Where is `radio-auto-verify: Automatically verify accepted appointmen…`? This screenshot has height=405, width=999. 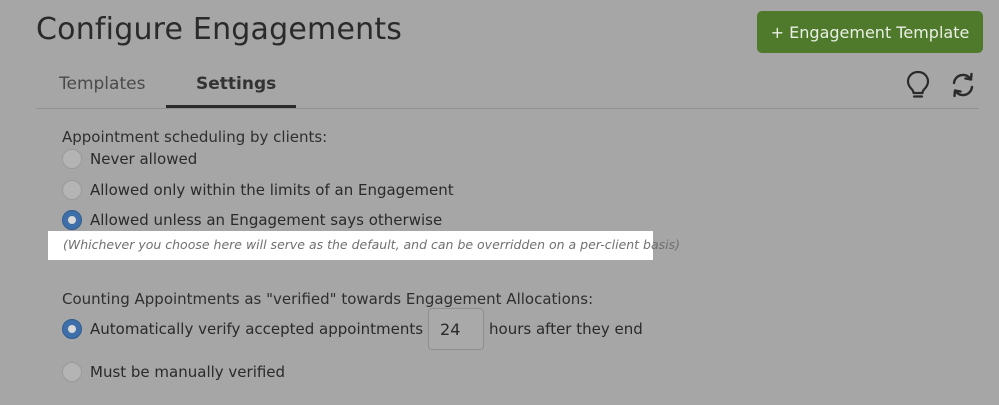
radio-auto-verify: Automatically verify accepted appointmen… is located at coordinates (352, 329).